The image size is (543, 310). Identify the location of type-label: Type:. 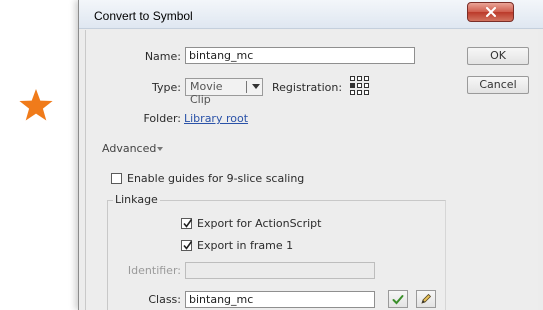
(166, 87).